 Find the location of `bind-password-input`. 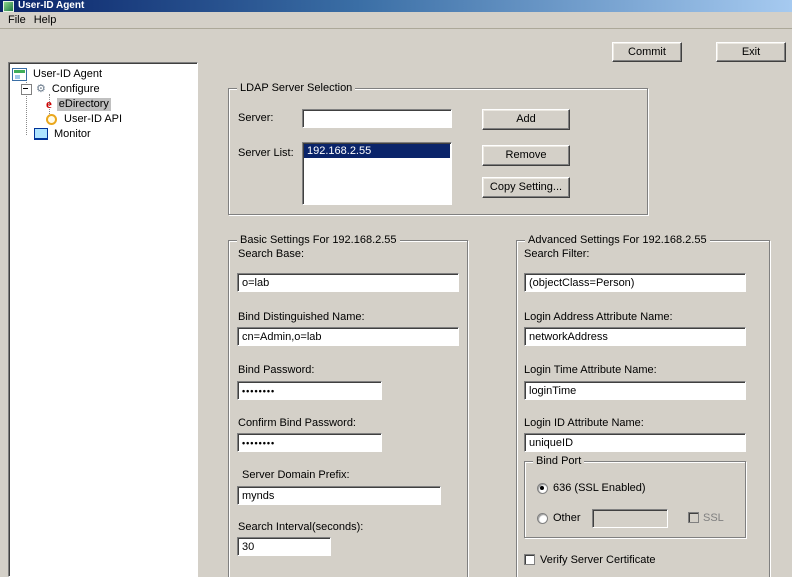

bind-password-input is located at coordinates (309, 390).